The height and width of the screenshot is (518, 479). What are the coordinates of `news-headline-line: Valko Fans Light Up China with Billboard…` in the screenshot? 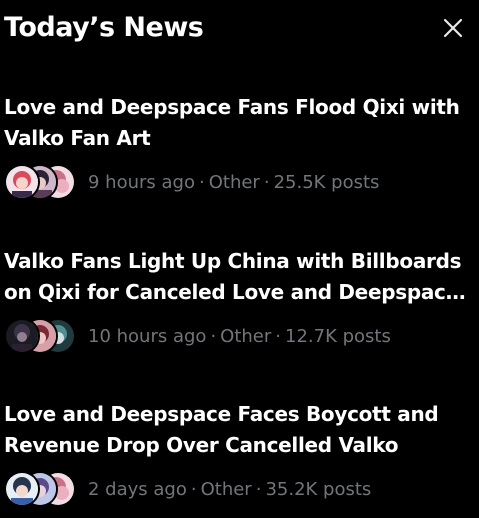 It's located at (233, 261).